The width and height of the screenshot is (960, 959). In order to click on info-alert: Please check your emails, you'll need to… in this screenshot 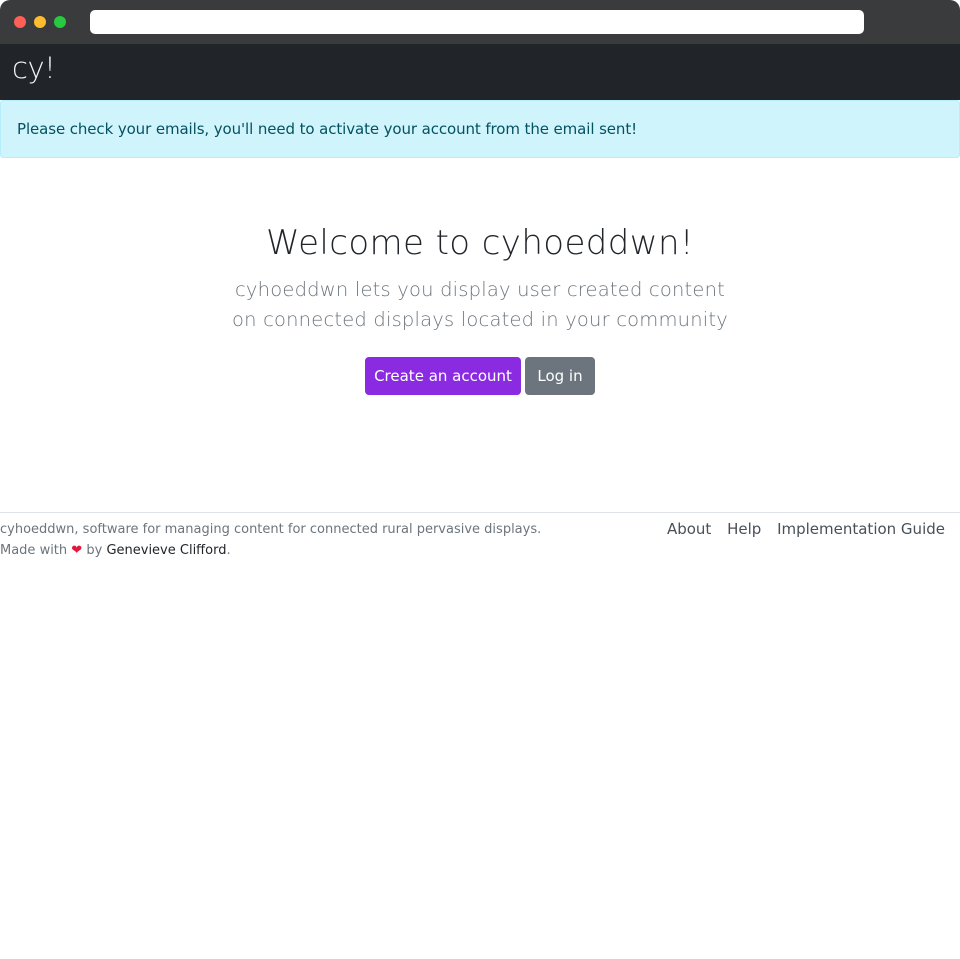, I will do `click(480, 129)`.